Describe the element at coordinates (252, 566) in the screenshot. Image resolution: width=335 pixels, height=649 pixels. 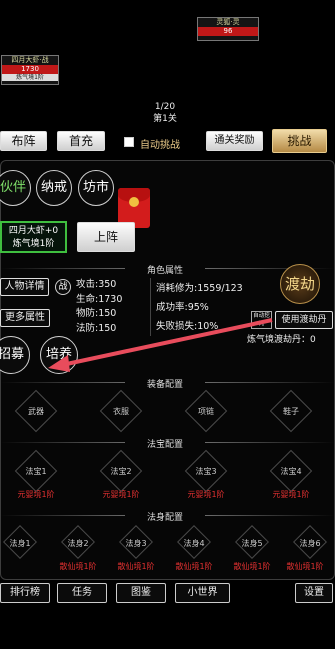
I see `avatar-5-realm: 散仙境1阶` at that location.